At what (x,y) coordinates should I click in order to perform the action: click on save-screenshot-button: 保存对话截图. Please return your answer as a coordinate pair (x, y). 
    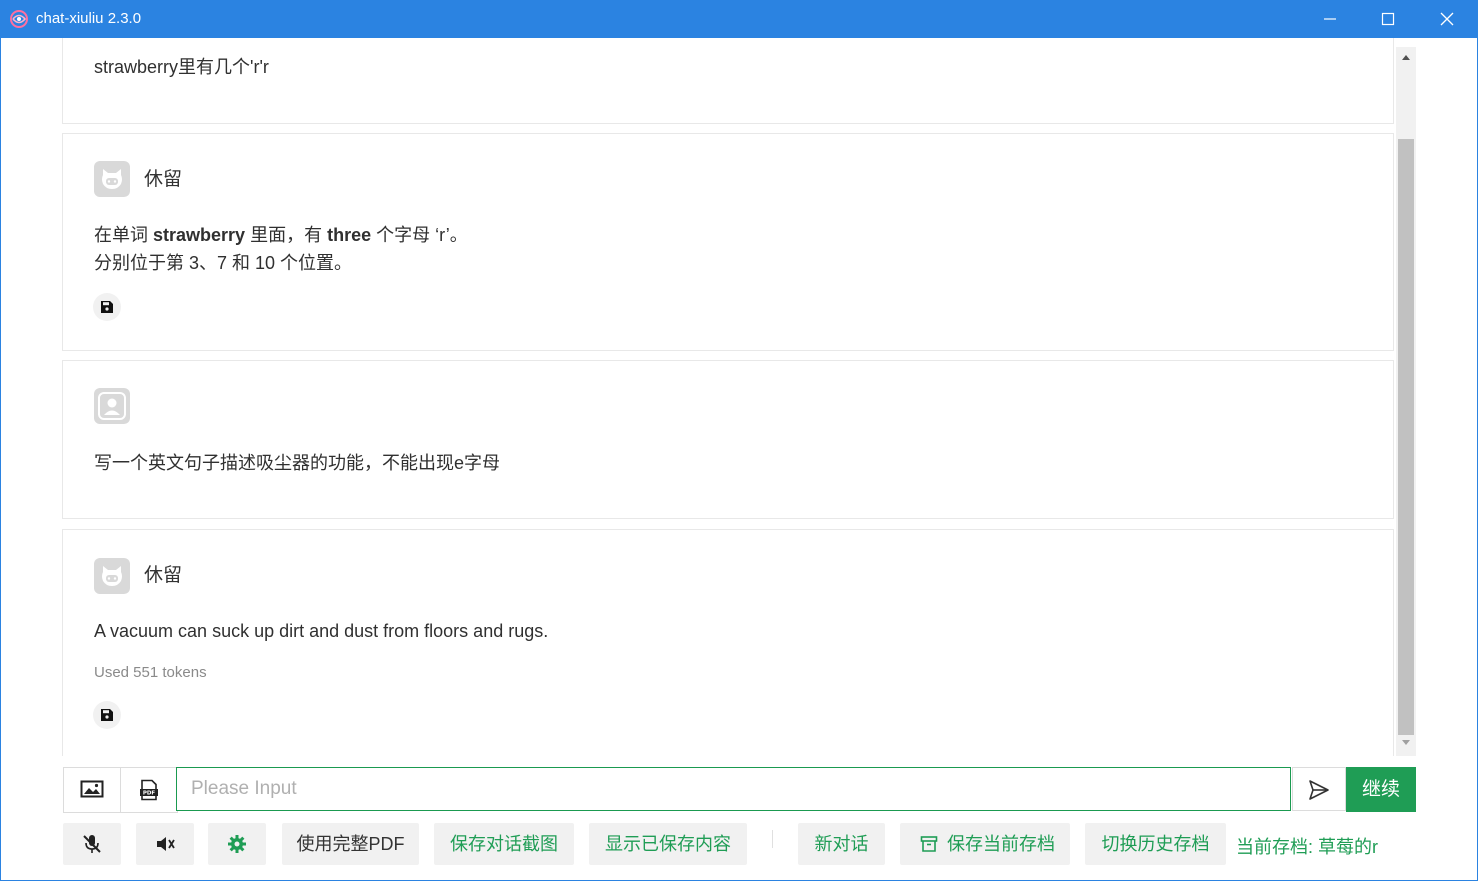
    Looking at the image, I should click on (504, 844).